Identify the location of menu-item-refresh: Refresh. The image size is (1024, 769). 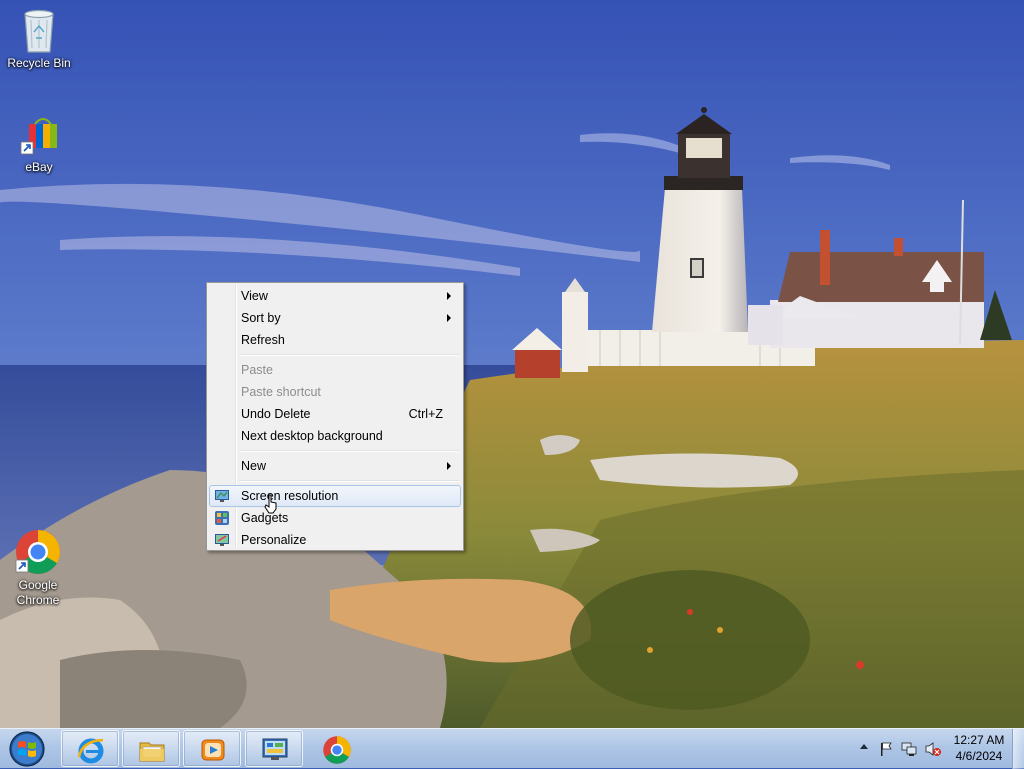
(335, 340).